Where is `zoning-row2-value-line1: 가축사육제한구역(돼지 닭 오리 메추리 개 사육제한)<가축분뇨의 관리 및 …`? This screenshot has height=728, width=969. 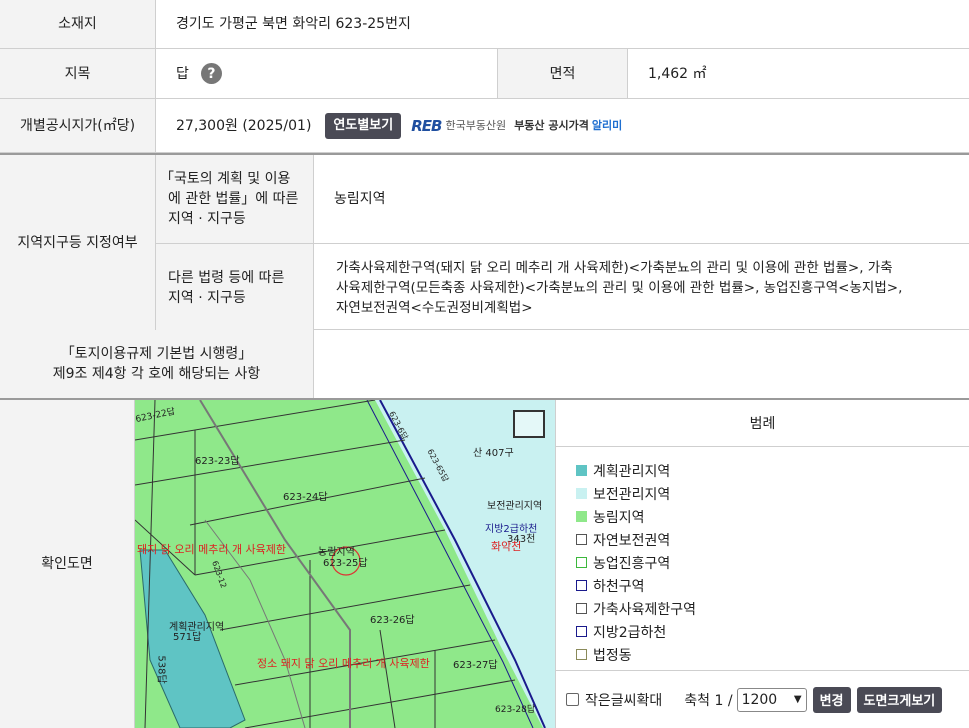
zoning-row2-value-line1: 가축사육제한구역(돼지 닭 오리 메추리 개 사육제한)<가축분뇨의 관리 및 … is located at coordinates (614, 267).